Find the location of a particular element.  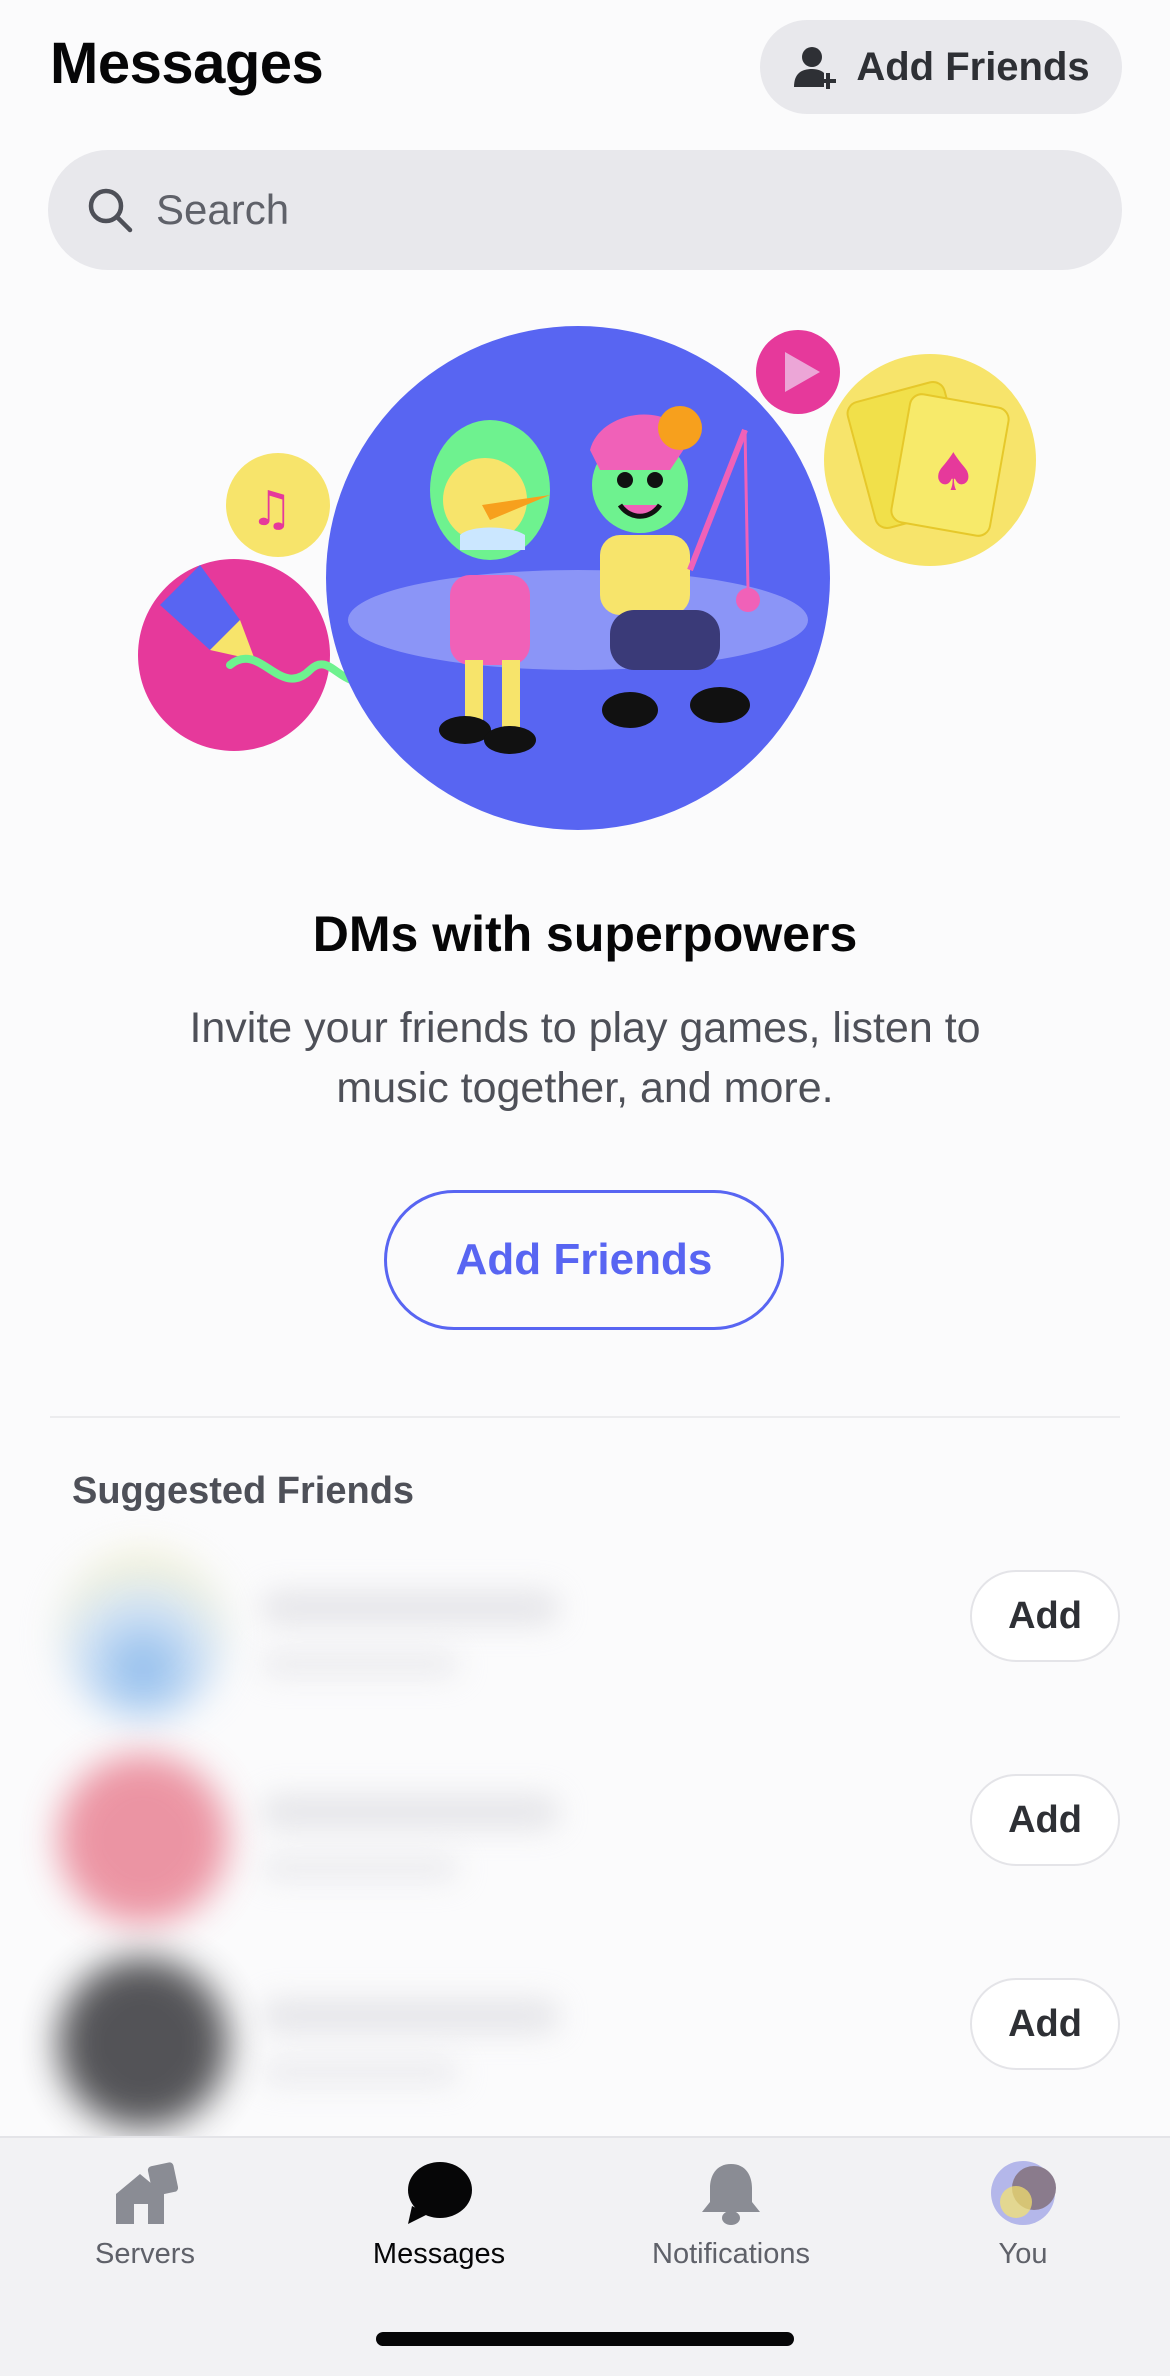

tab-servers-label: Servers is located at coordinates (145, 2254).